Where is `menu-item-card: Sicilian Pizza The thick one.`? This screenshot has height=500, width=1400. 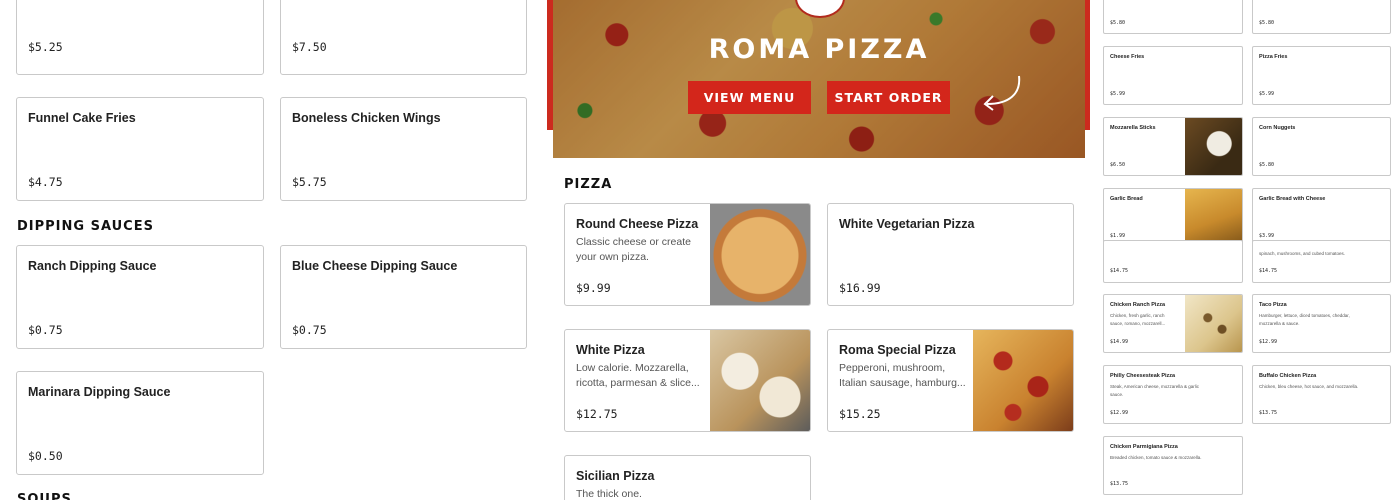
menu-item-card: Sicilian Pizza The thick one. is located at coordinates (687, 477).